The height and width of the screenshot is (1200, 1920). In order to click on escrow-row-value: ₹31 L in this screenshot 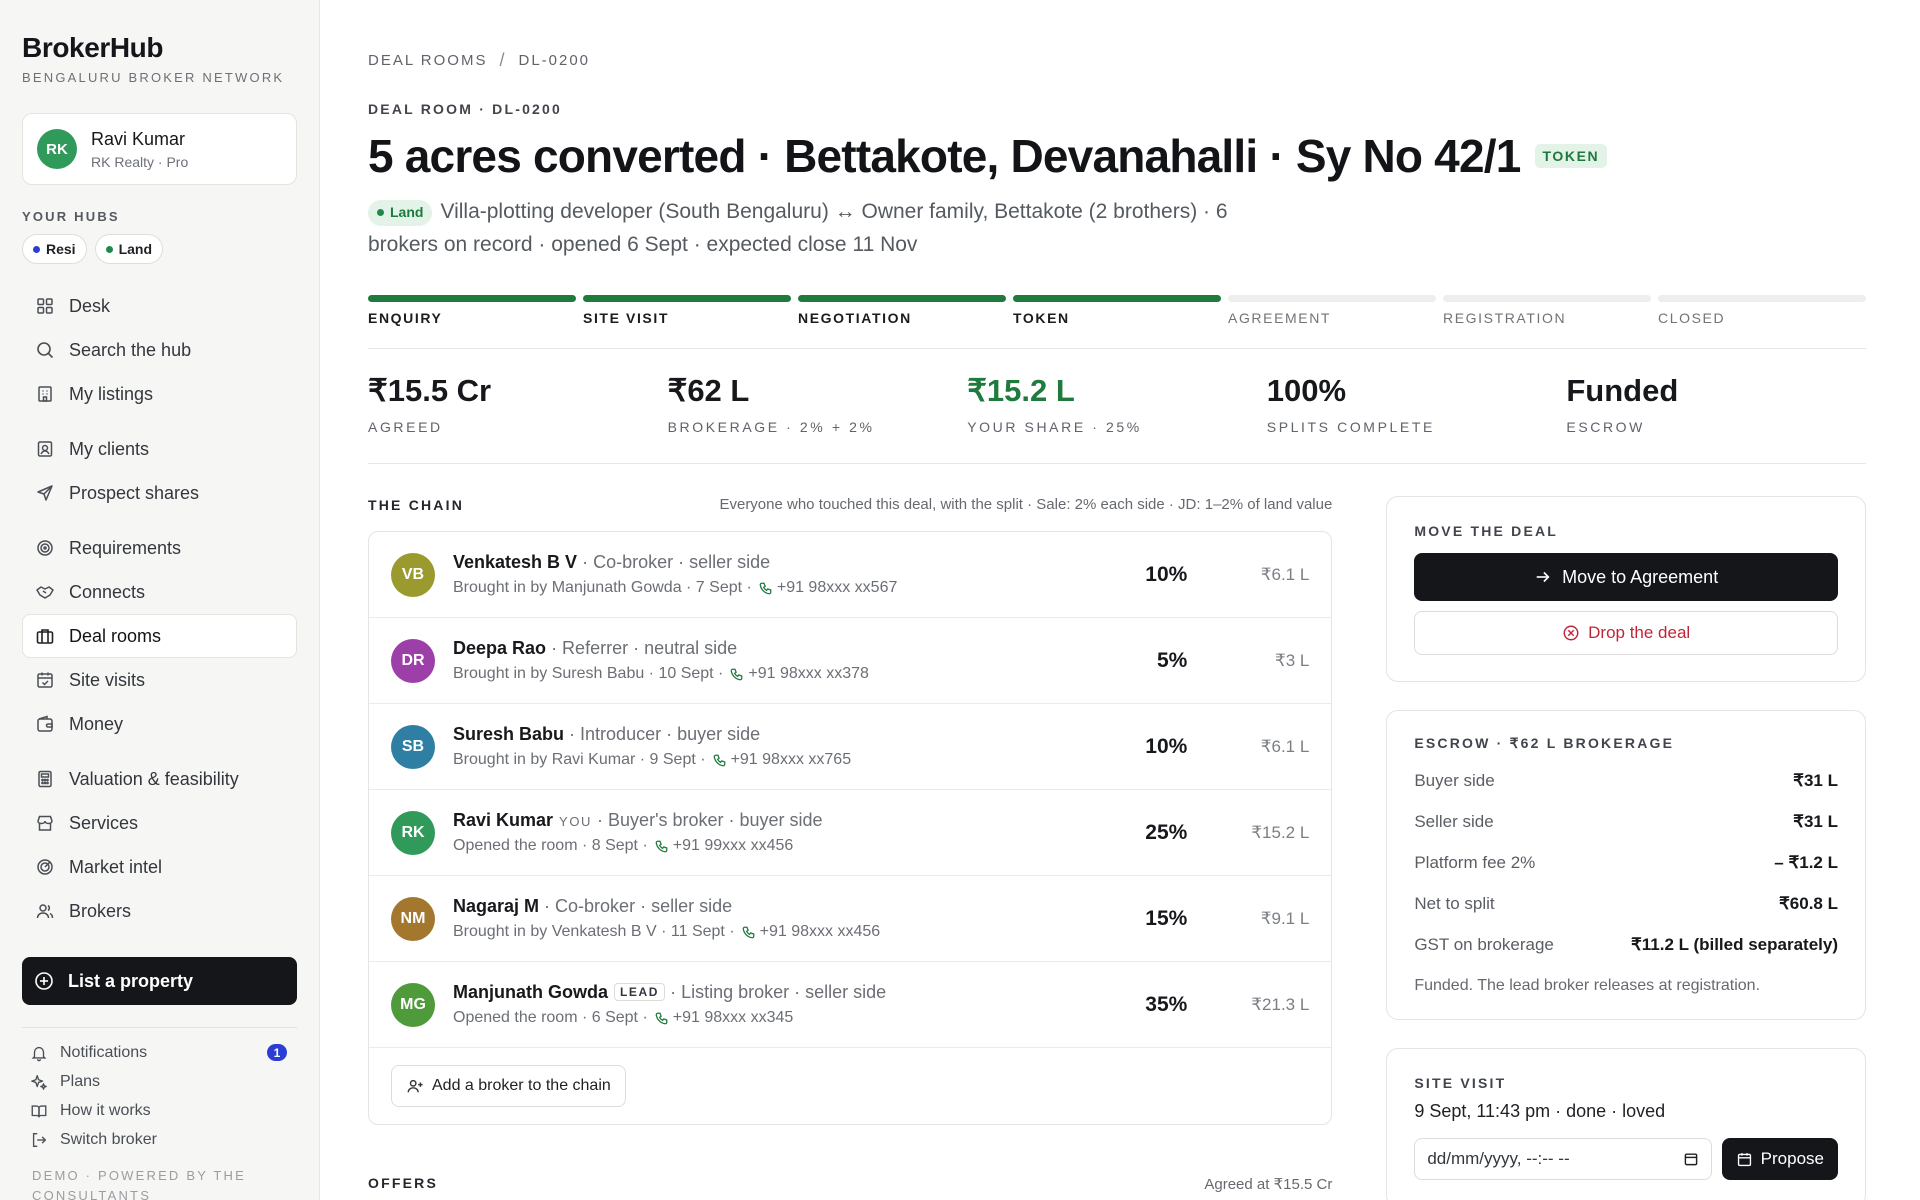, I will do `click(1815, 780)`.